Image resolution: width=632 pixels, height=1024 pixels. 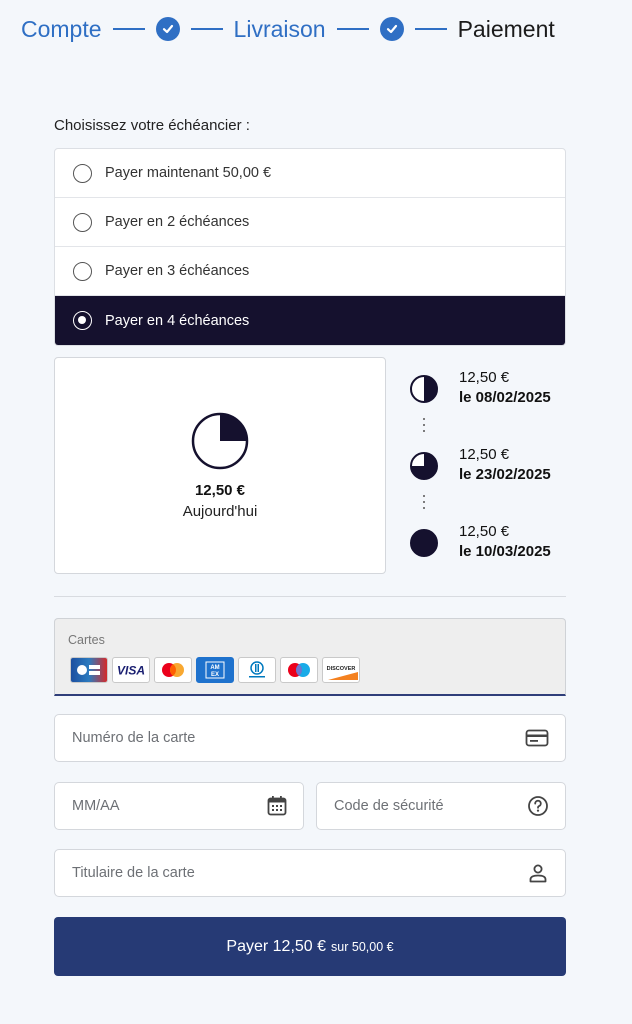 I want to click on step-compte: Compte, so click(x=61, y=29).